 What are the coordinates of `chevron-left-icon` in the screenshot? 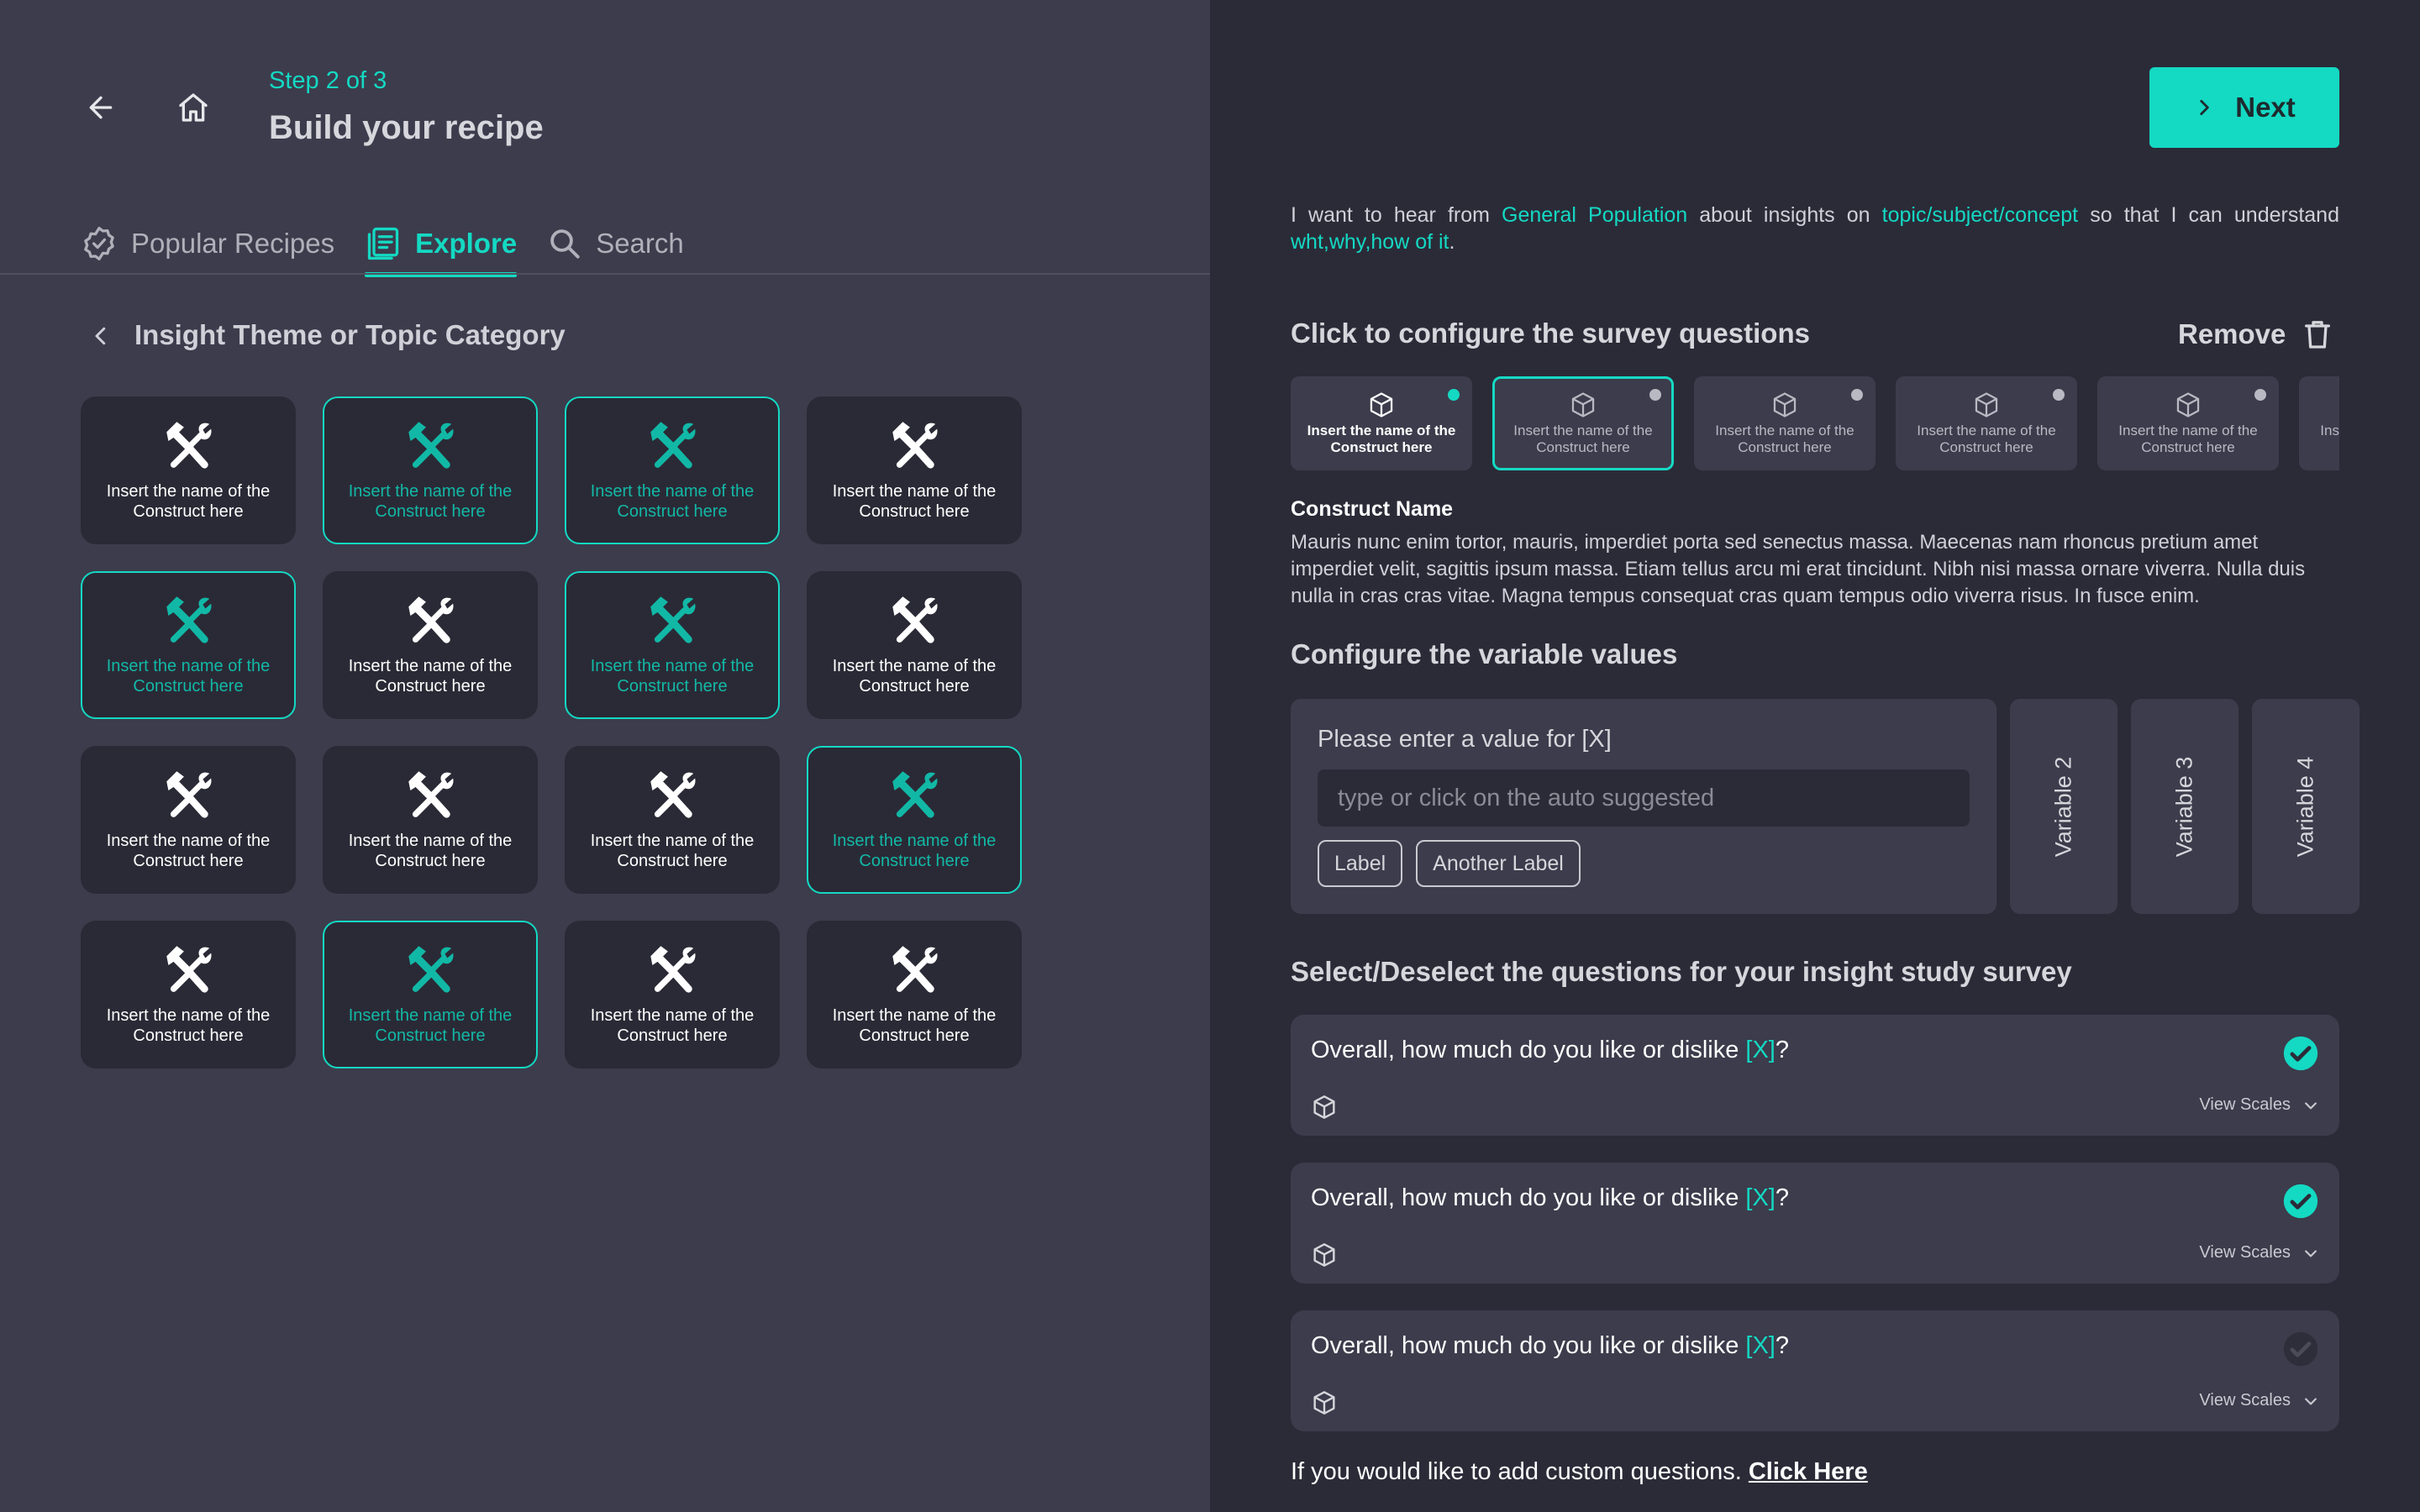 It's located at (100, 336).